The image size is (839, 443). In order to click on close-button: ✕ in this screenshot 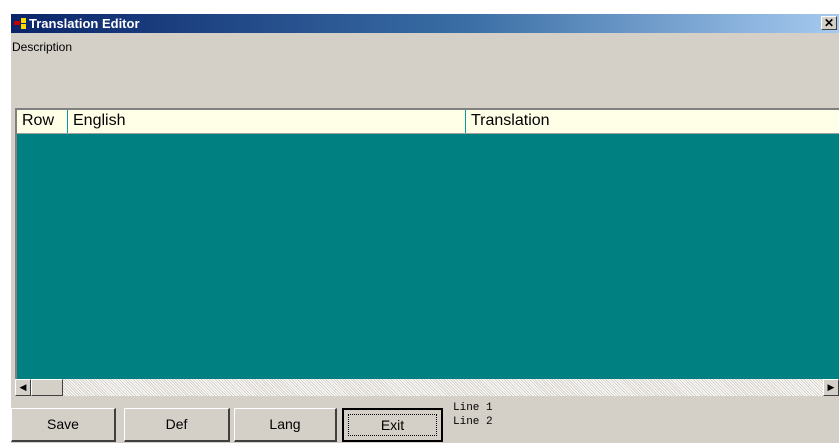, I will do `click(829, 23)`.